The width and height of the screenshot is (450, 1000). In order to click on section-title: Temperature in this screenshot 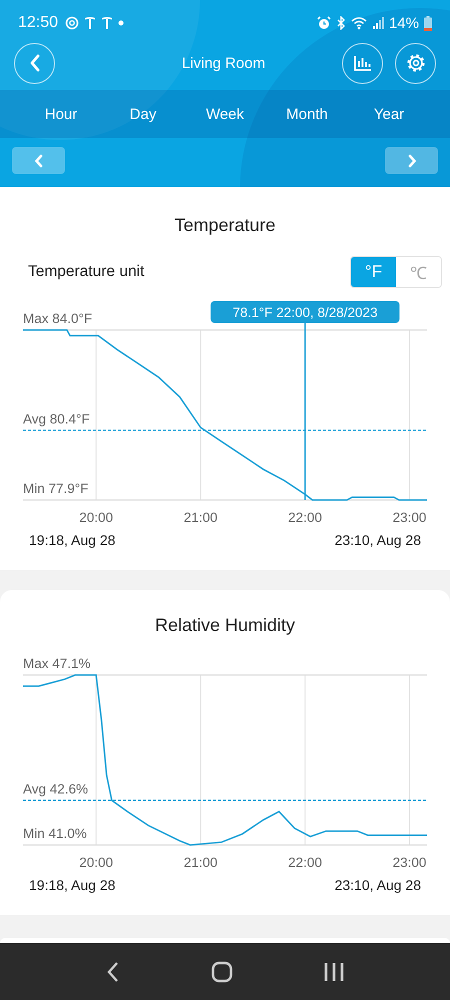, I will do `click(225, 225)`.